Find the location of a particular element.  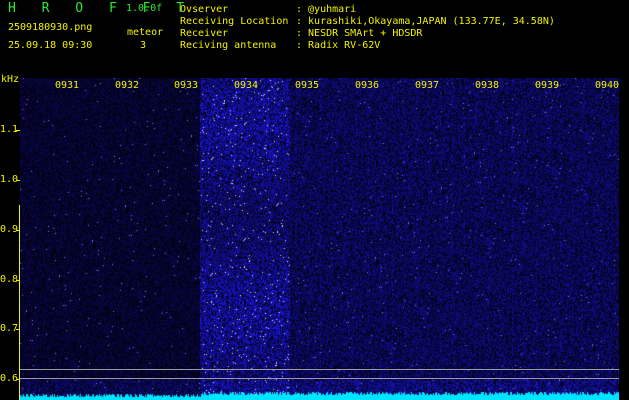

info-value-antenna: : Radix RV-62V is located at coordinates (338, 45).